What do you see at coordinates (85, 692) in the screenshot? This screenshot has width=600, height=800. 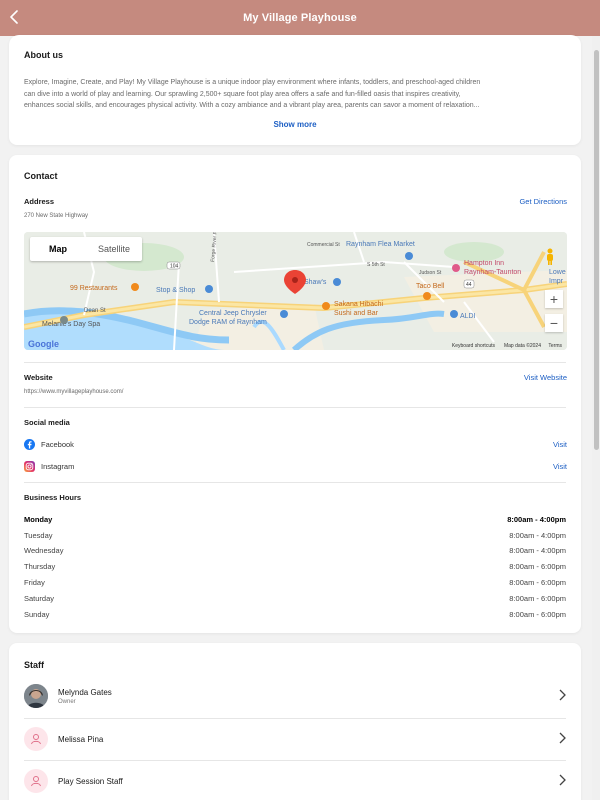 I see `staff-name: Melynda Gates` at bounding box center [85, 692].